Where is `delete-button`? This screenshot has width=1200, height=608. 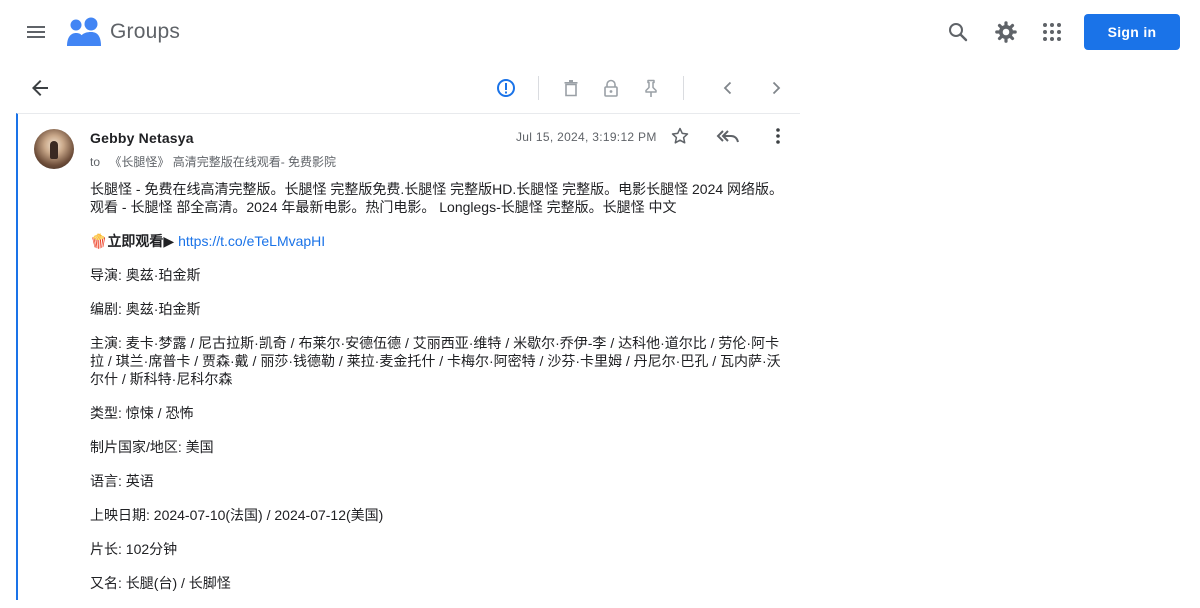 delete-button is located at coordinates (571, 88).